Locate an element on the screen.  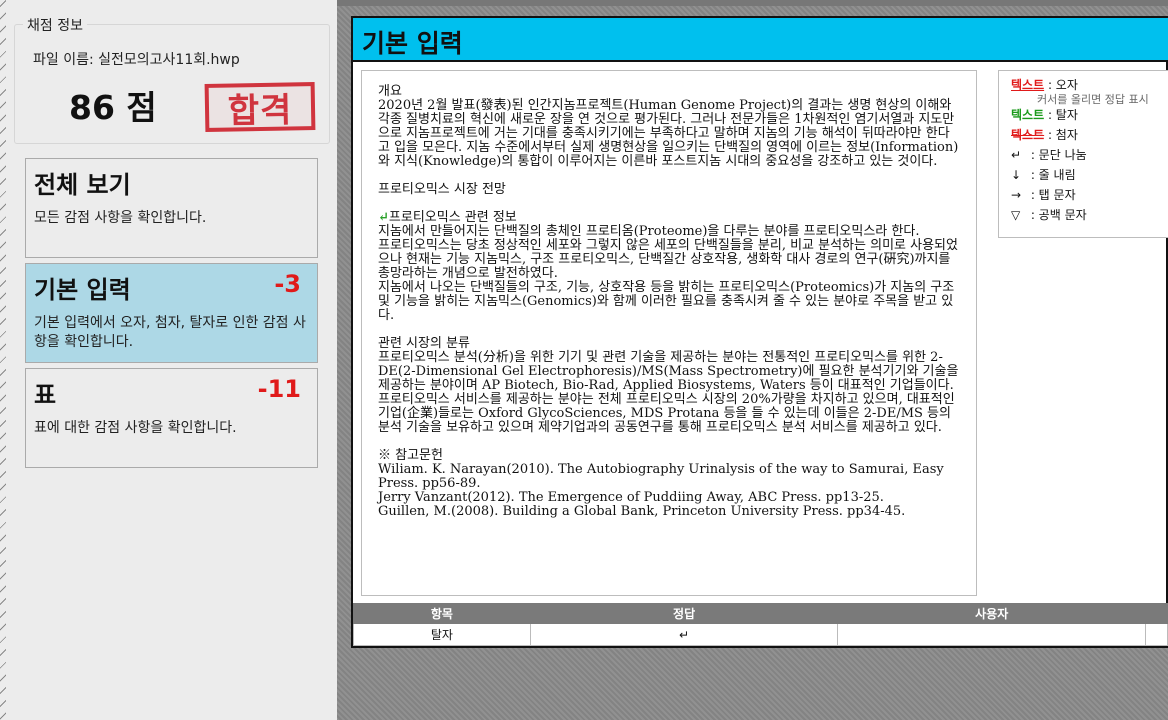
legend-tab: → : 탭 문자 is located at coordinates (1043, 195).